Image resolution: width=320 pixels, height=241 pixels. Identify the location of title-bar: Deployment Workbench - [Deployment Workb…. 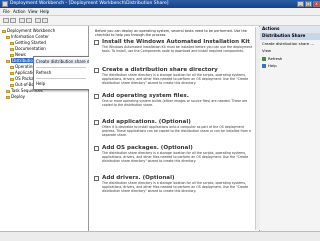
(160, 4).